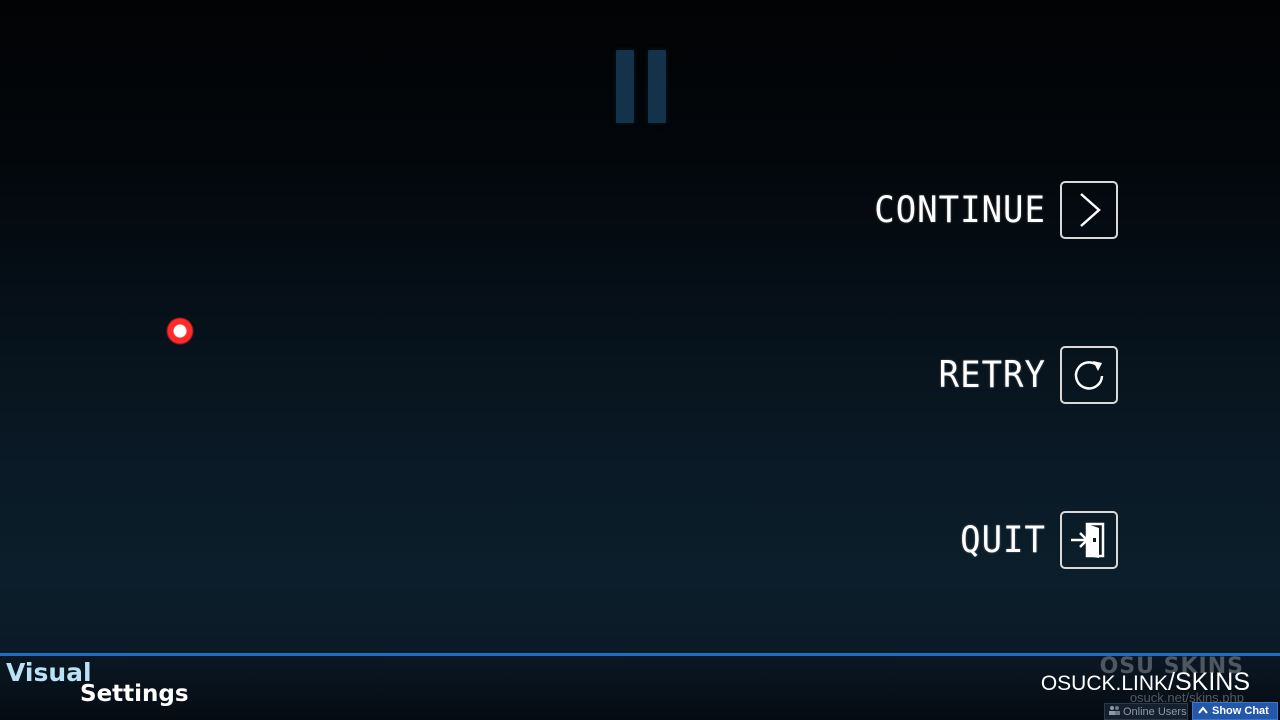 The image size is (1280, 720). Describe the element at coordinates (1114, 711) in the screenshot. I see `users-icon` at that location.